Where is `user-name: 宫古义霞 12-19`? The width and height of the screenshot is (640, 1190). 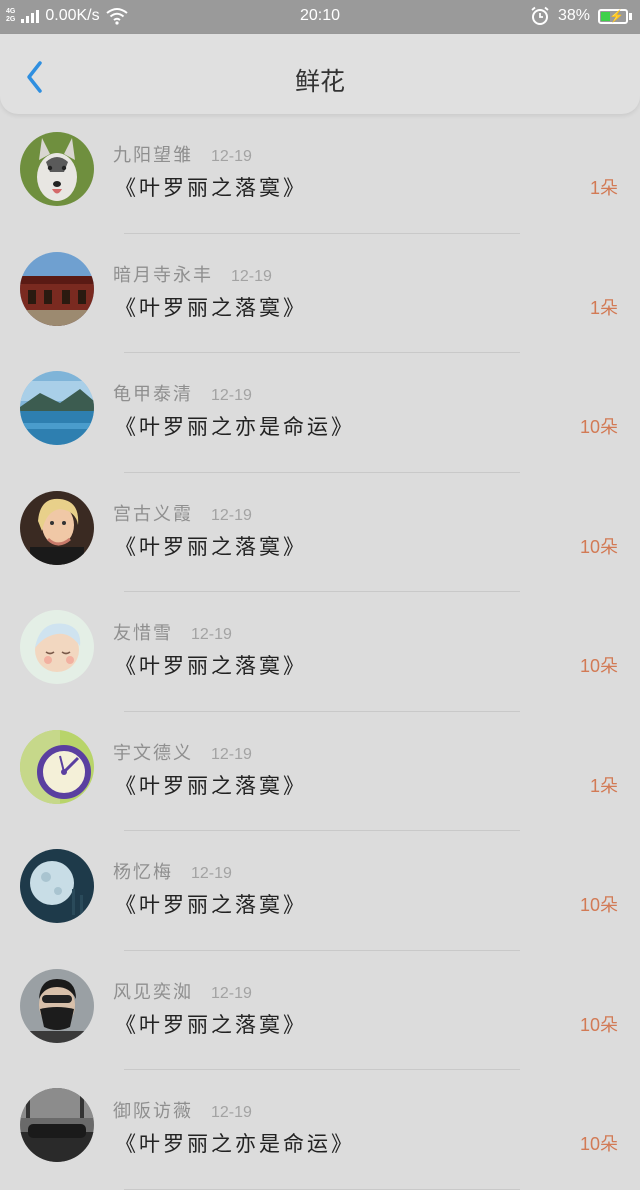
user-name: 宫古义霞 12-19 is located at coordinates (182, 513).